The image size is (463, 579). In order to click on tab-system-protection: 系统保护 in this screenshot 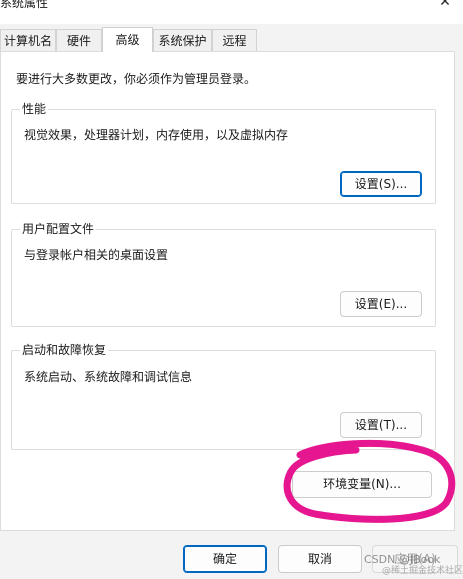, I will do `click(182, 40)`.